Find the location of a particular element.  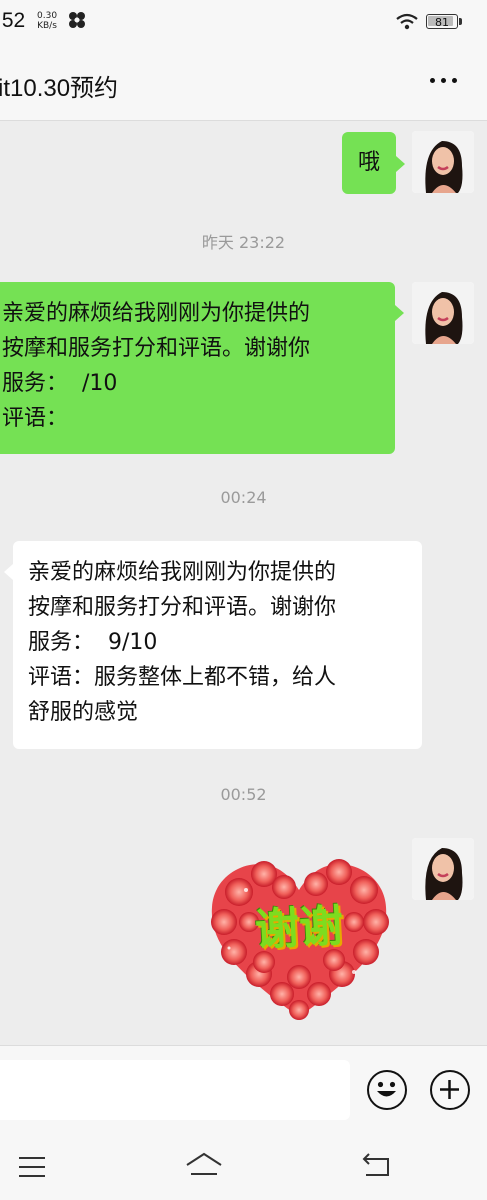

app-notification-icon is located at coordinates (77, 22).